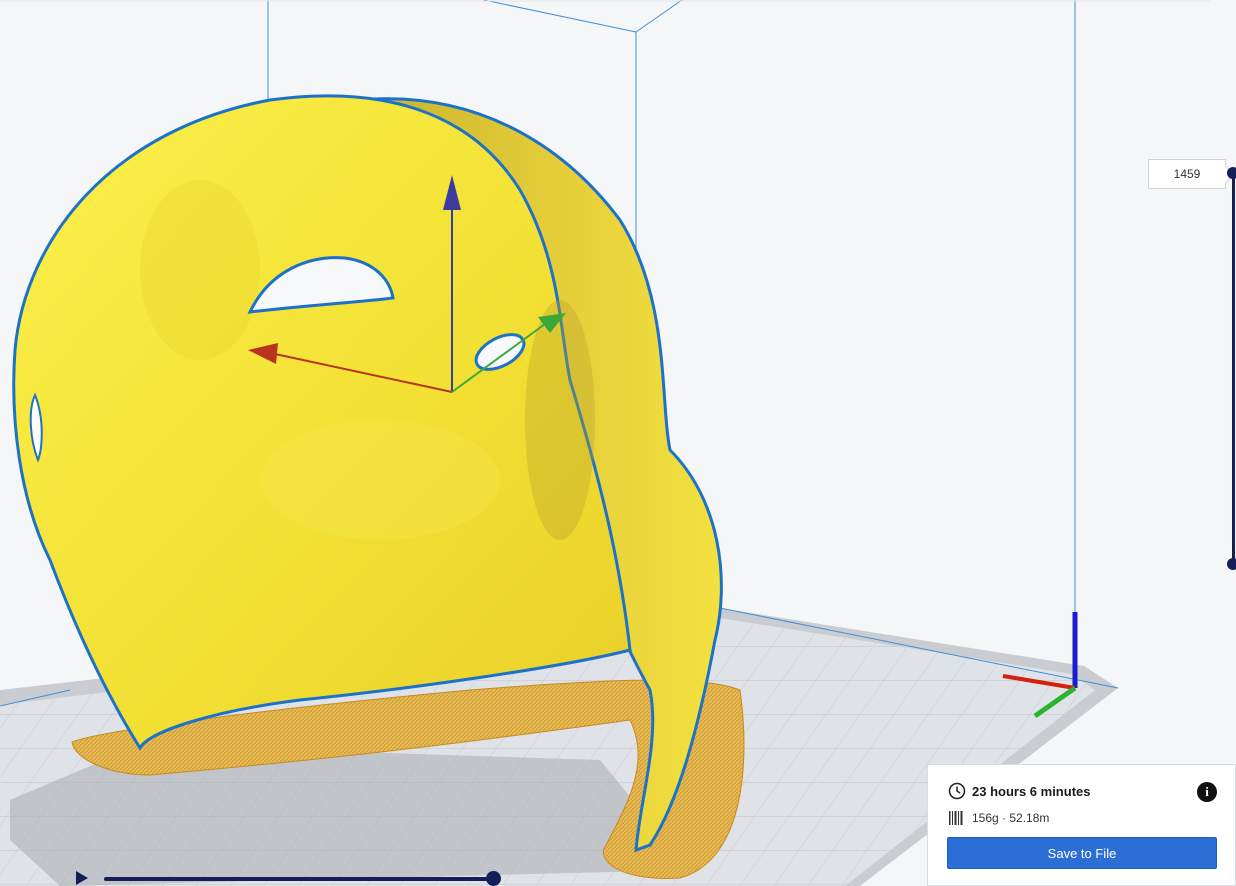  I want to click on save-to-file-button: Save to File, so click(1082, 853).